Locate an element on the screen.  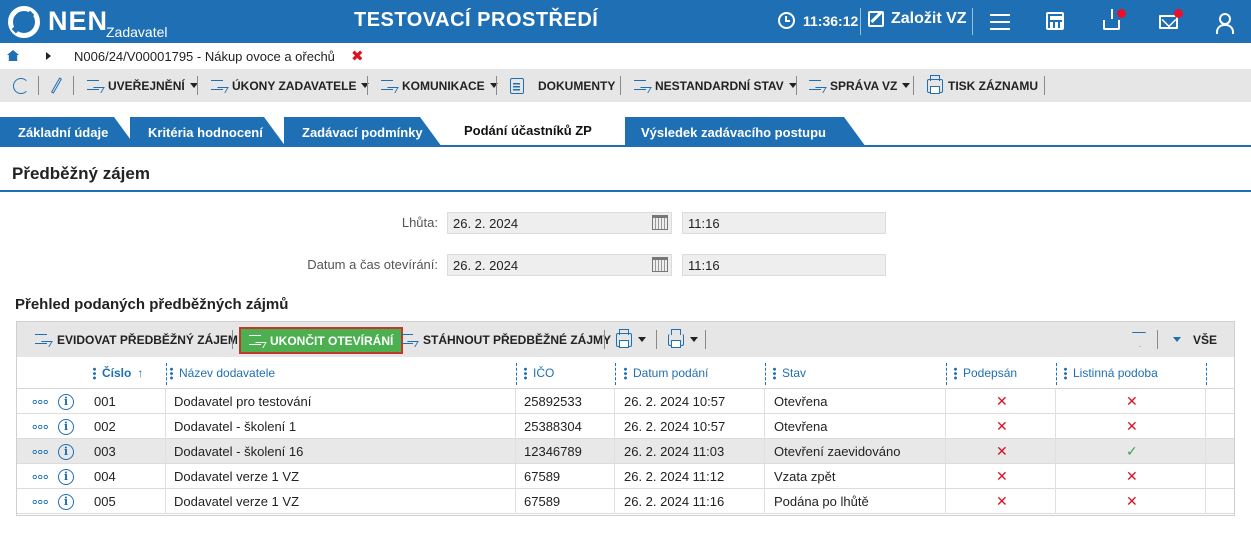
nen-logo-icon is located at coordinates (24, 22).